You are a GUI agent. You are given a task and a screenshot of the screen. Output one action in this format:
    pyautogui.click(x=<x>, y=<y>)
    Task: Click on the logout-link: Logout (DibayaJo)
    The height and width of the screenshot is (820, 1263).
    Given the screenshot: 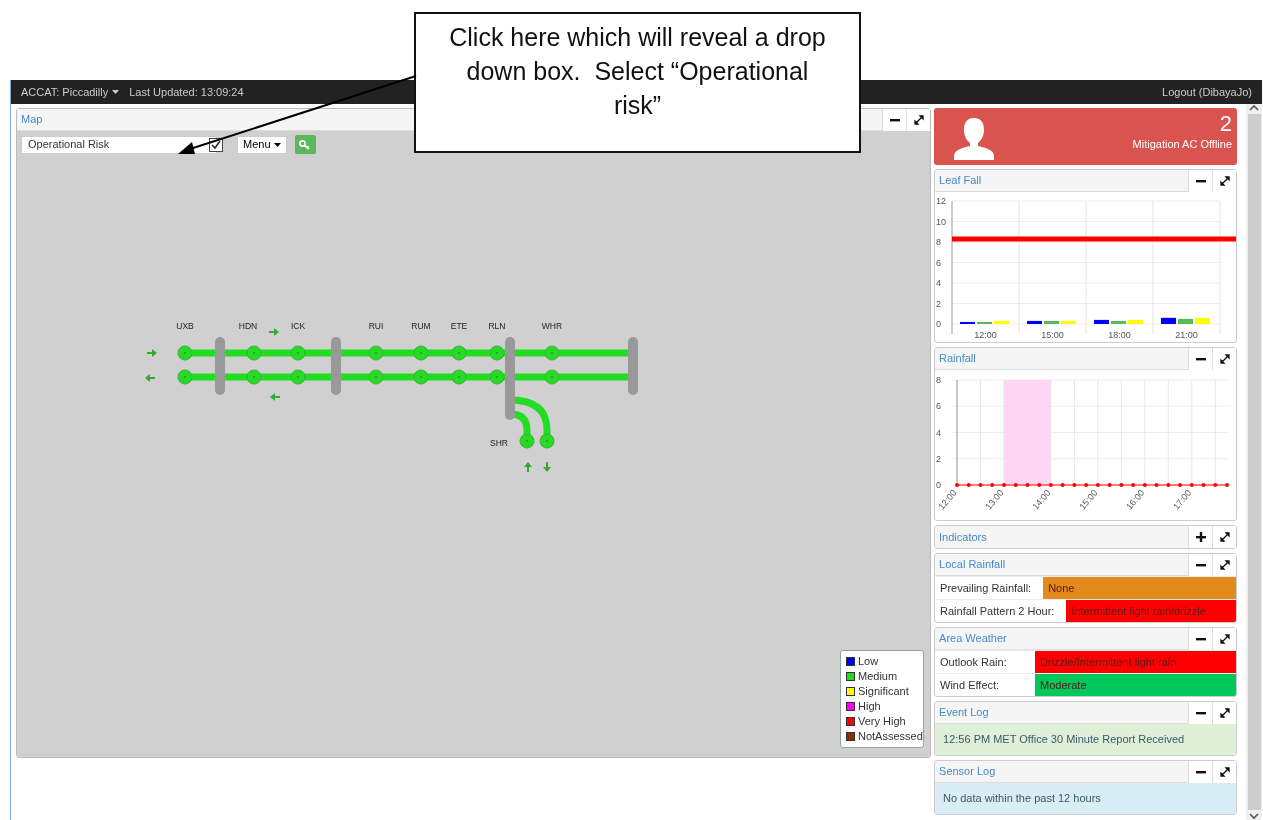 What is the action you would take?
    pyautogui.click(x=1207, y=92)
    